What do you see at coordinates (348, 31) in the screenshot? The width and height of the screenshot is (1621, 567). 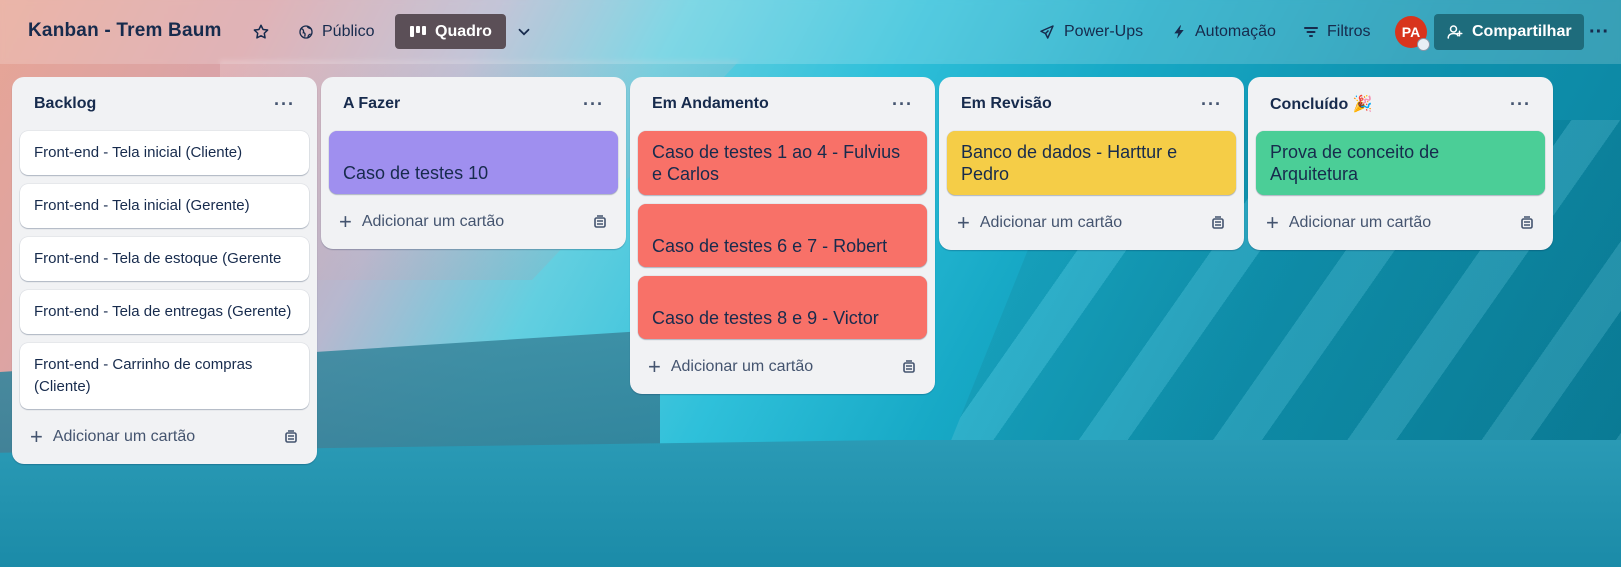 I see `visibility-label: Público` at bounding box center [348, 31].